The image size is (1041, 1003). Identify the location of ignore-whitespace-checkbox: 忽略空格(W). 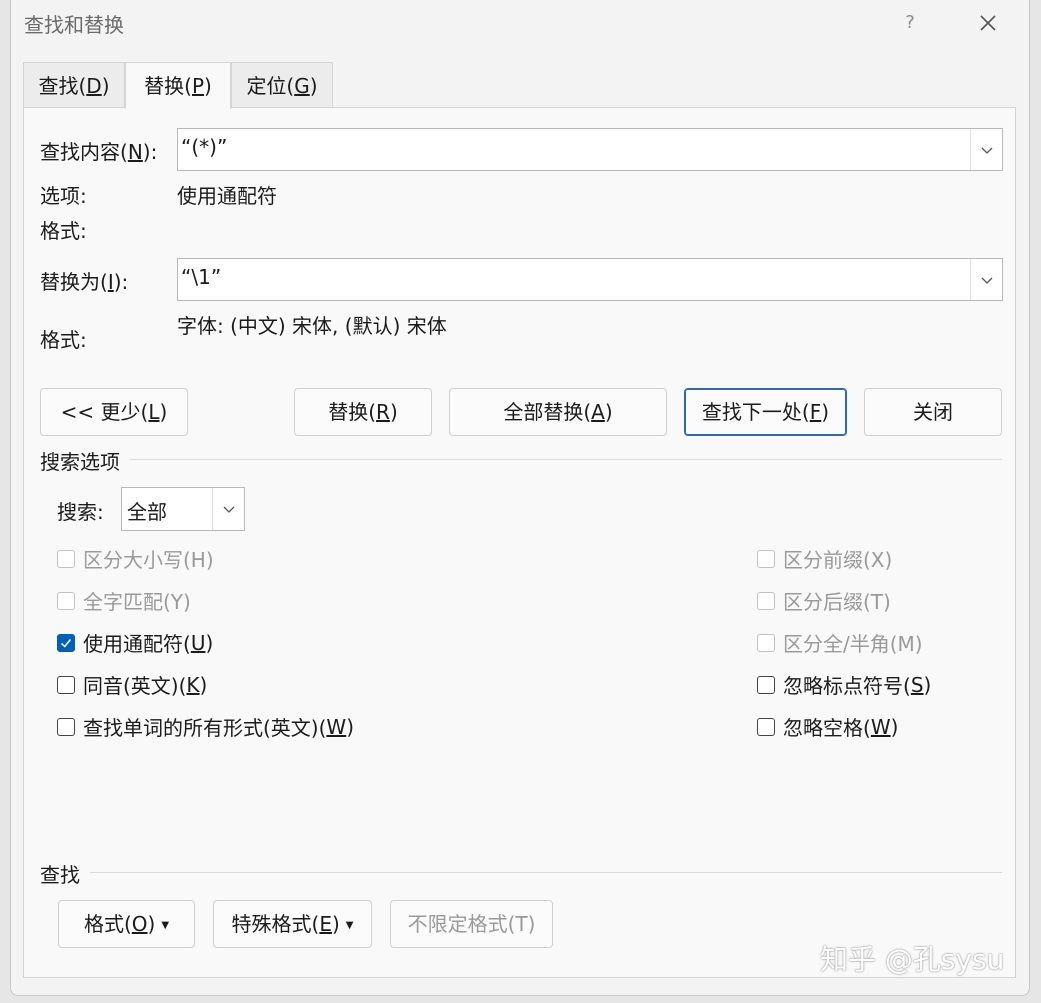
(827, 726).